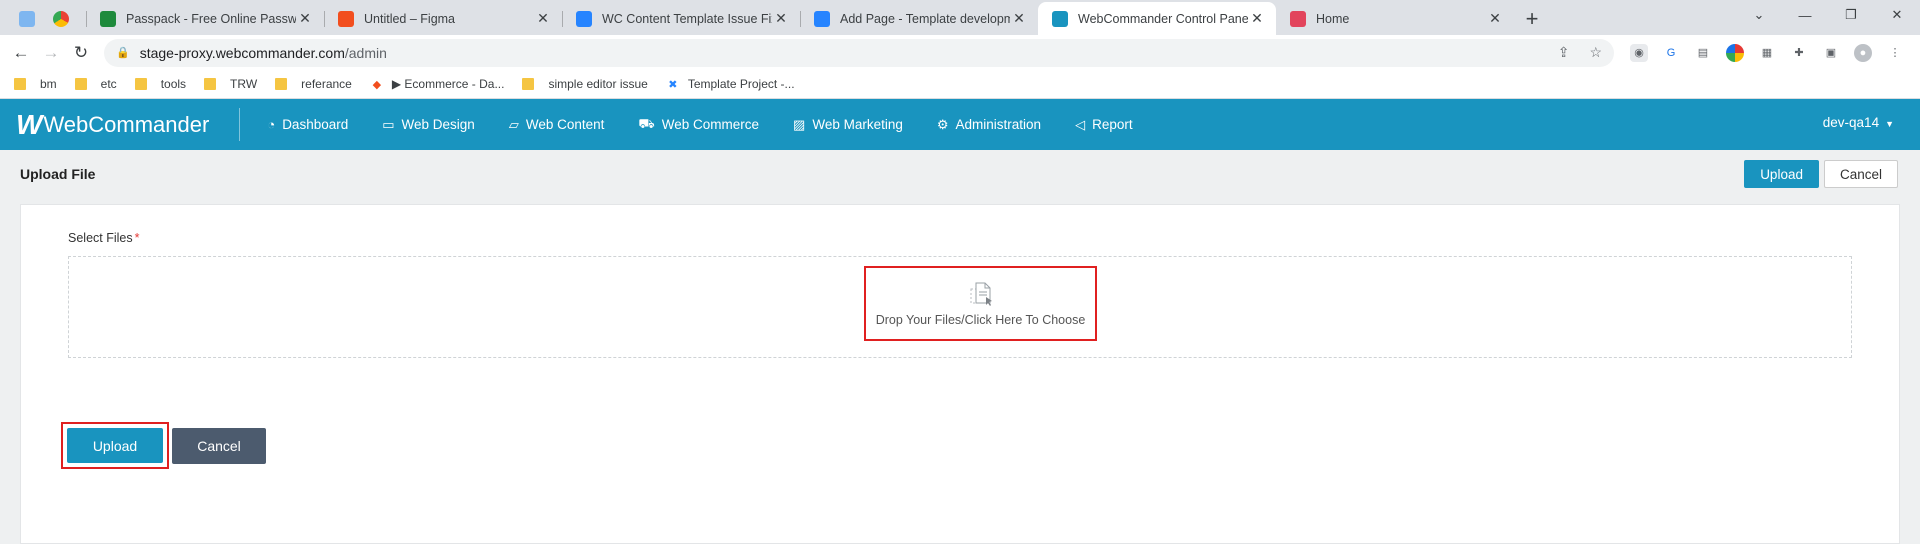 This screenshot has width=1920, height=544. I want to click on user-menu: dev-qa14 ▼, so click(1858, 122).